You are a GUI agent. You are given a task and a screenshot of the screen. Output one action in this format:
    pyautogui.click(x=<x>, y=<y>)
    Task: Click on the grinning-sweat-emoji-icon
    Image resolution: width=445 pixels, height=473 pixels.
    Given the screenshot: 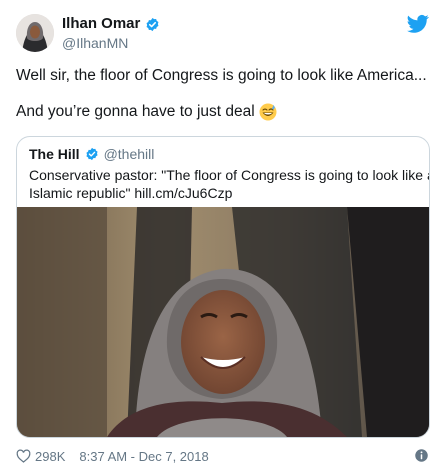 What is the action you would take?
    pyautogui.click(x=268, y=112)
    